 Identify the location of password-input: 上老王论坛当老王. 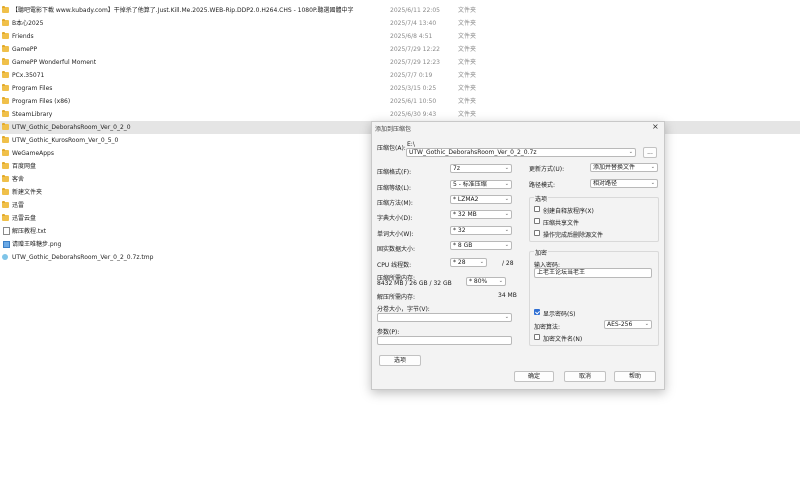
(593, 273).